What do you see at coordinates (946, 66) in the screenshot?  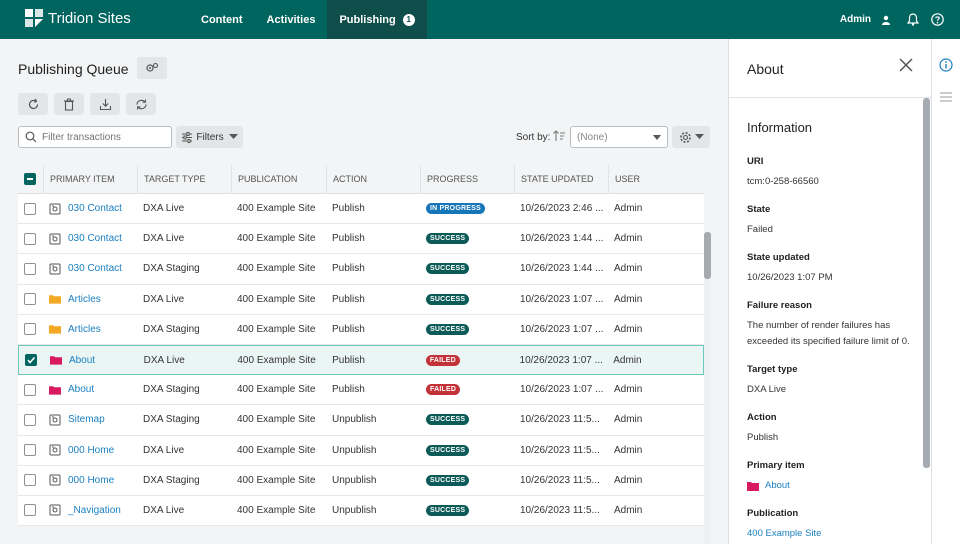 I see `info-rail-button` at bounding box center [946, 66].